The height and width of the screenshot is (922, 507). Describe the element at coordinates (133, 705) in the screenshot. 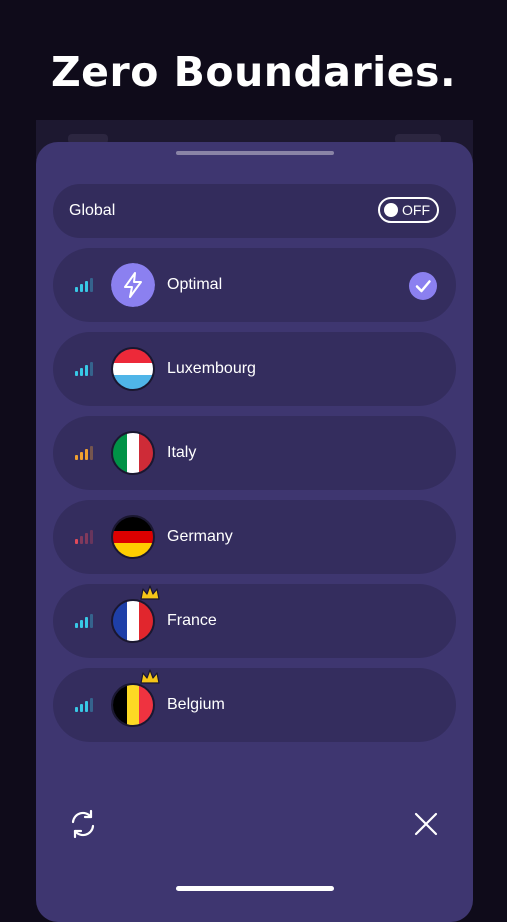

I see `belgium-flag-icon` at that location.